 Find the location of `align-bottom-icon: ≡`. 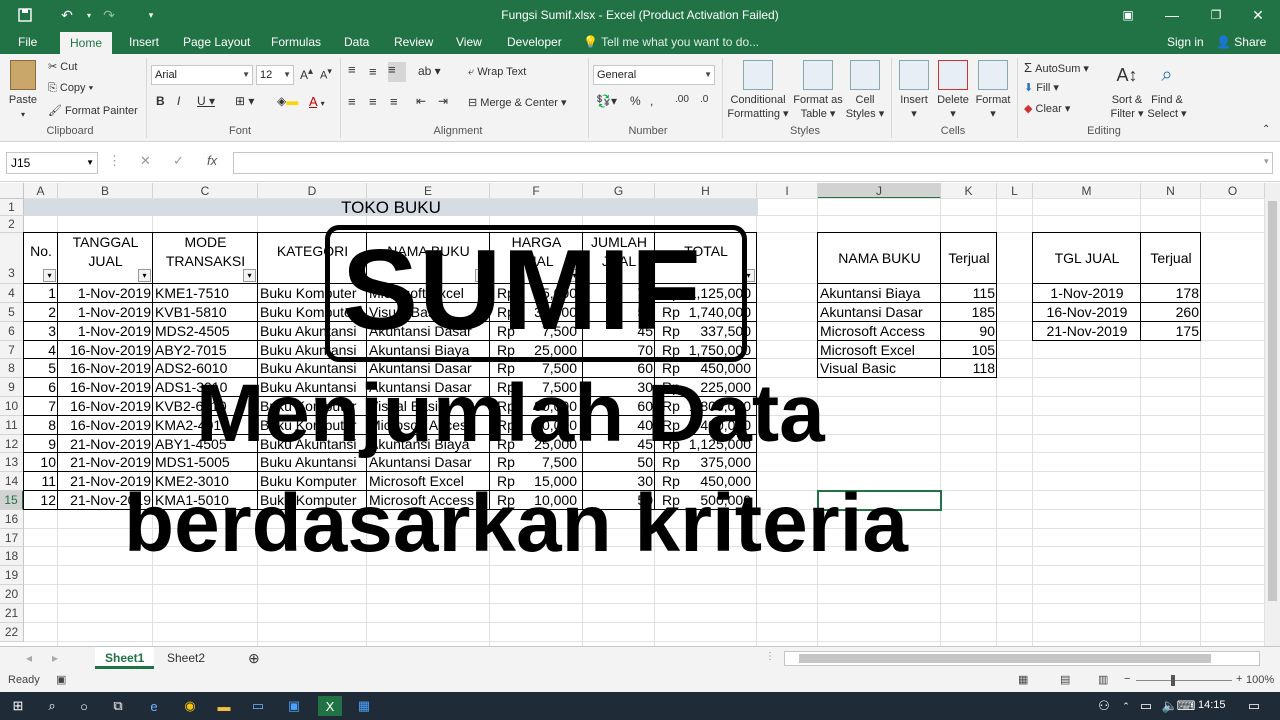

align-bottom-icon: ≡ is located at coordinates (397, 72).